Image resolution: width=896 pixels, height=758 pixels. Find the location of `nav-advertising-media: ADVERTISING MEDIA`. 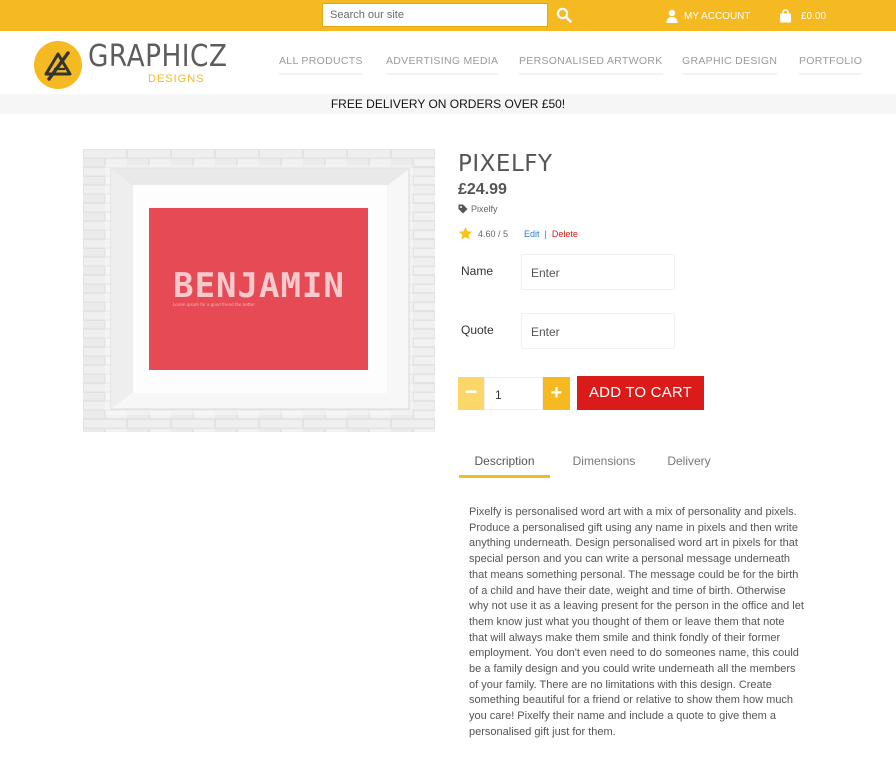

nav-advertising-media: ADVERTISING MEDIA is located at coordinates (442, 65).